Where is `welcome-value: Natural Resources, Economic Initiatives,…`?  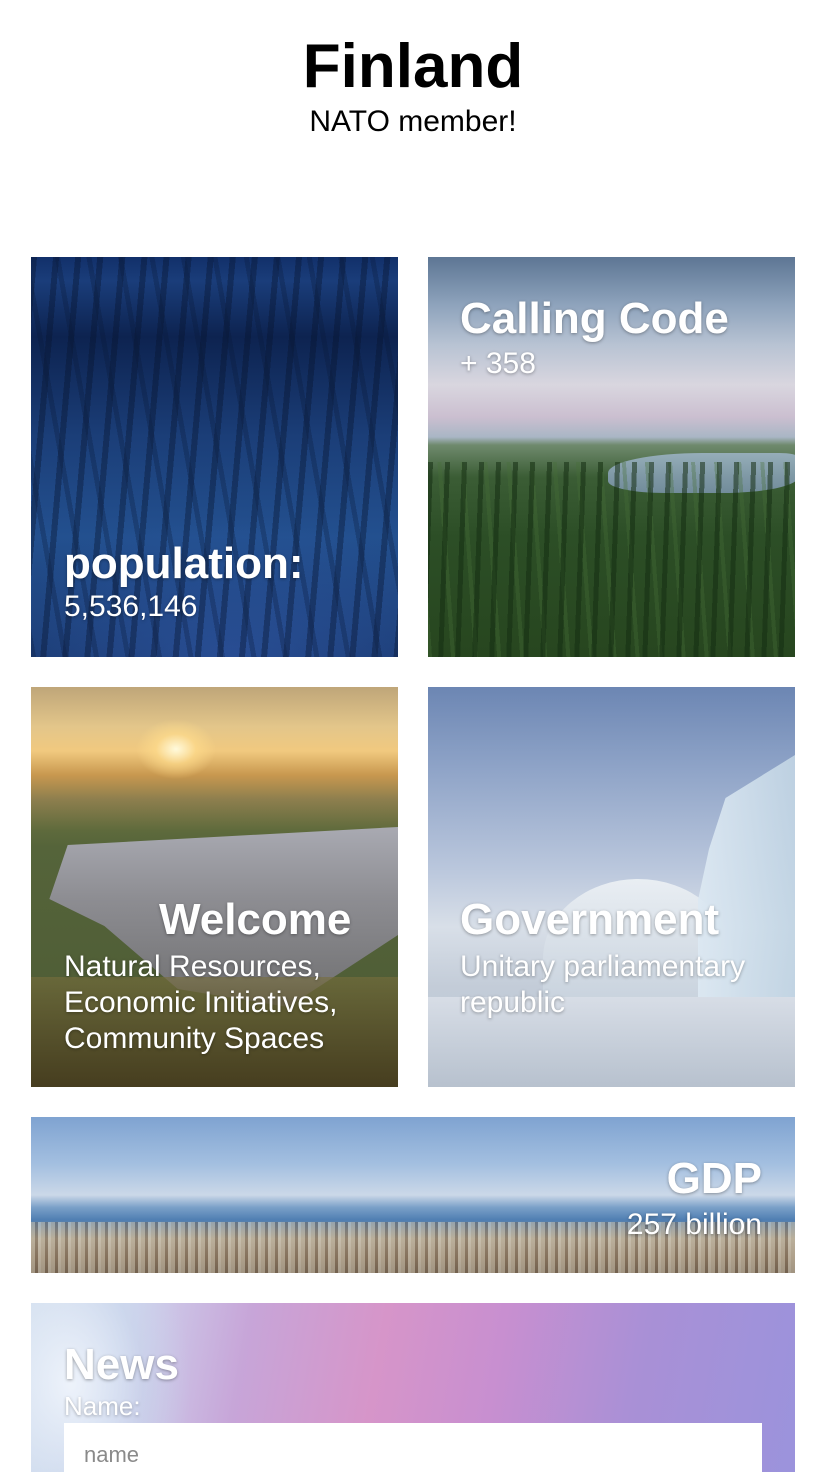 welcome-value: Natural Resources, Economic Initiatives,… is located at coordinates (201, 1002).